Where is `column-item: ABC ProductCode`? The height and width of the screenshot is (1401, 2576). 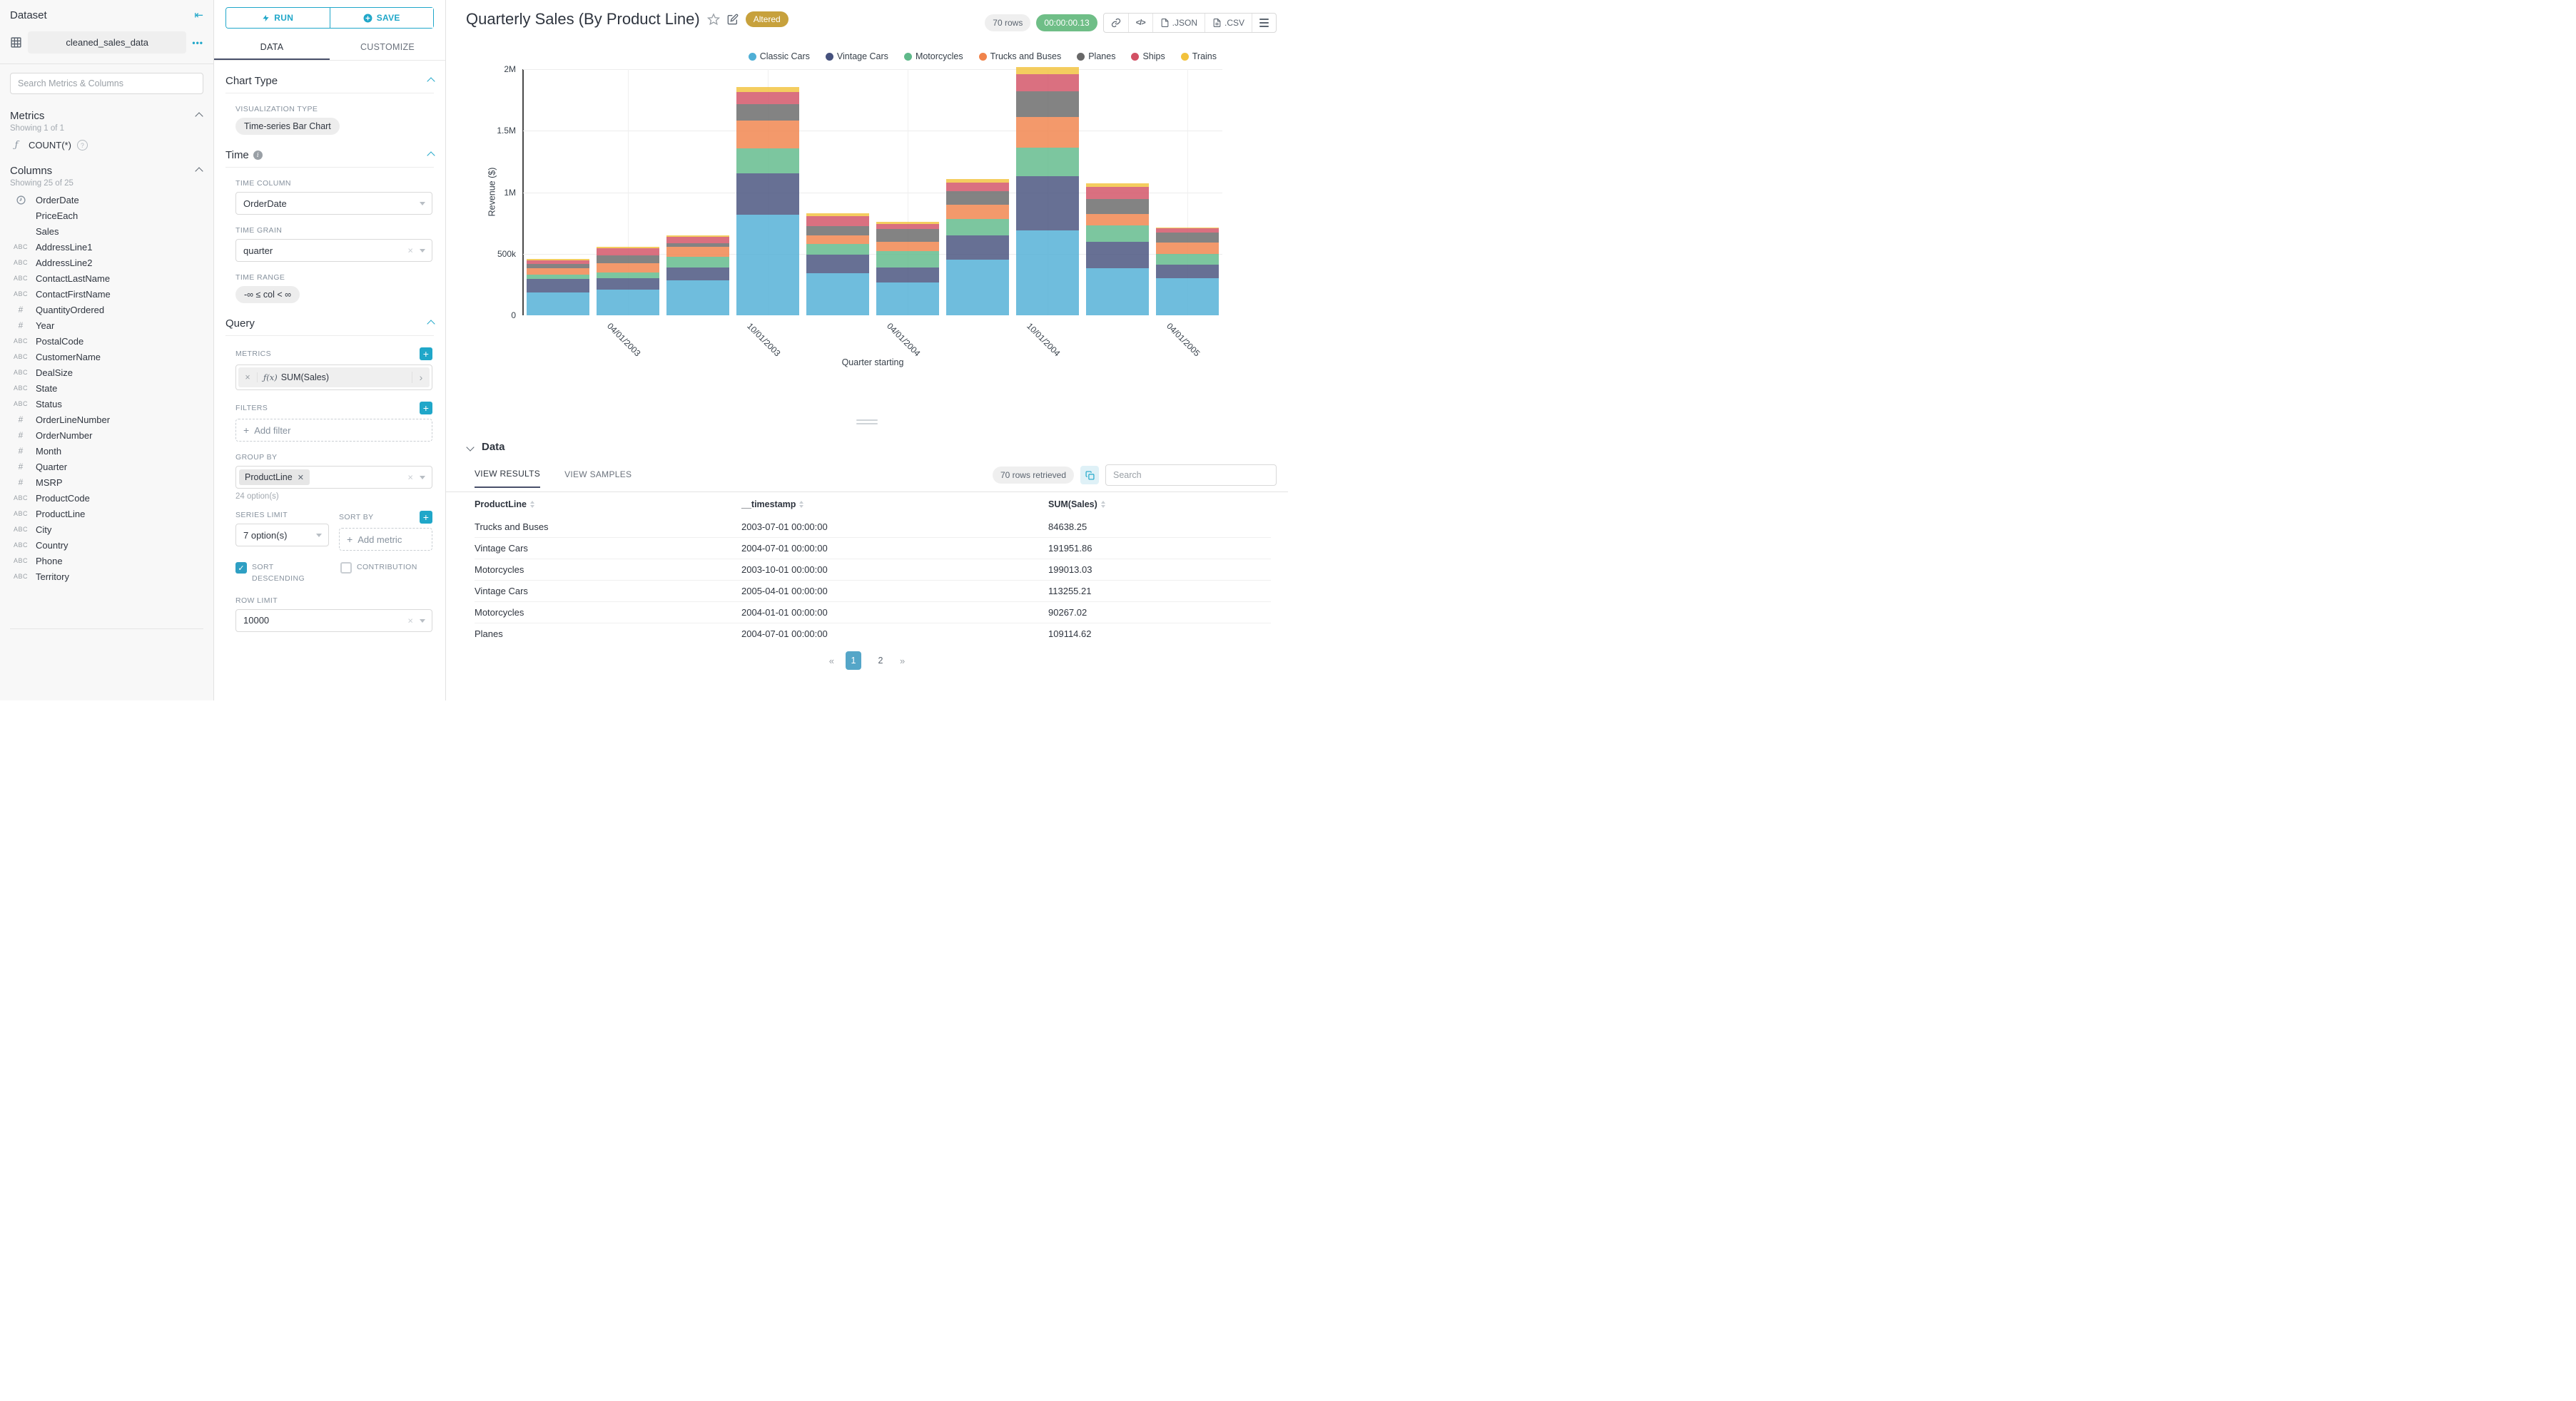
column-item: ABC ProductCode is located at coordinates (106, 498).